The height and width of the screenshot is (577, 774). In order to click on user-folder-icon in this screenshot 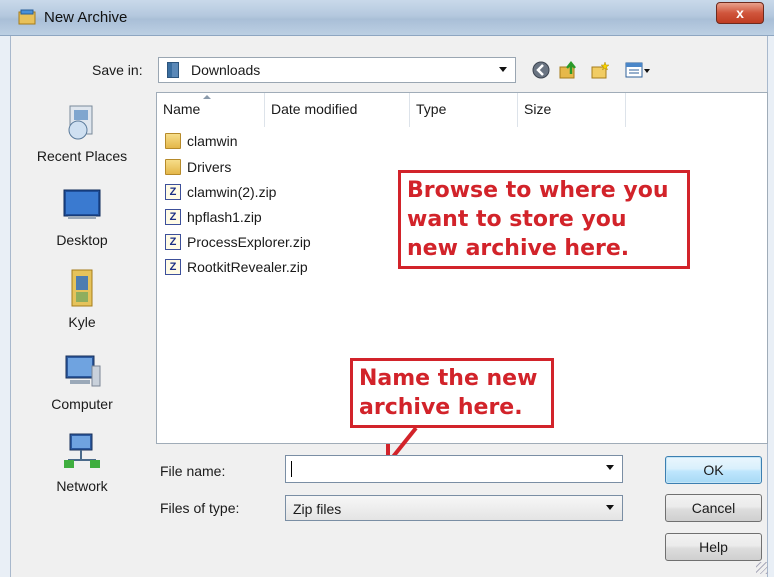, I will do `click(82, 288)`.